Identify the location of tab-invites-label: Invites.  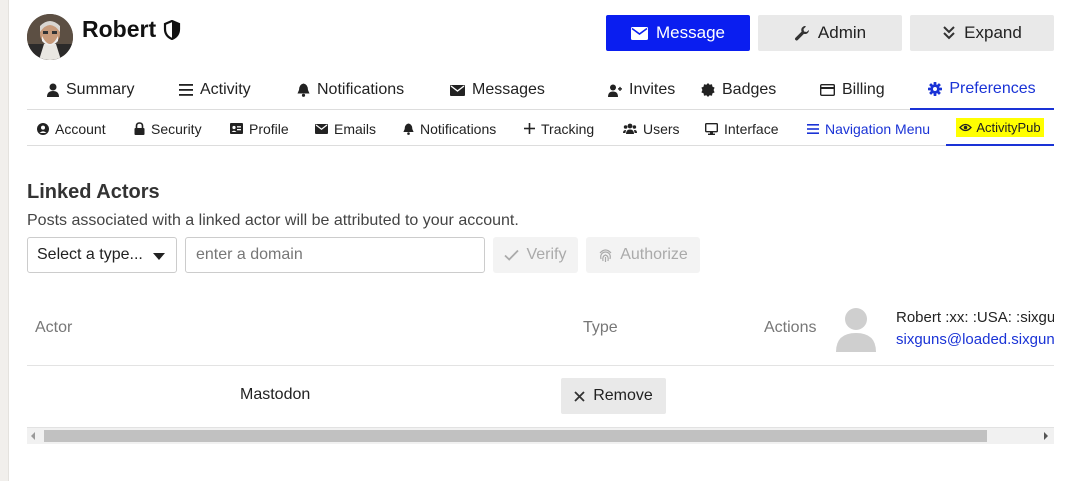
(652, 89).